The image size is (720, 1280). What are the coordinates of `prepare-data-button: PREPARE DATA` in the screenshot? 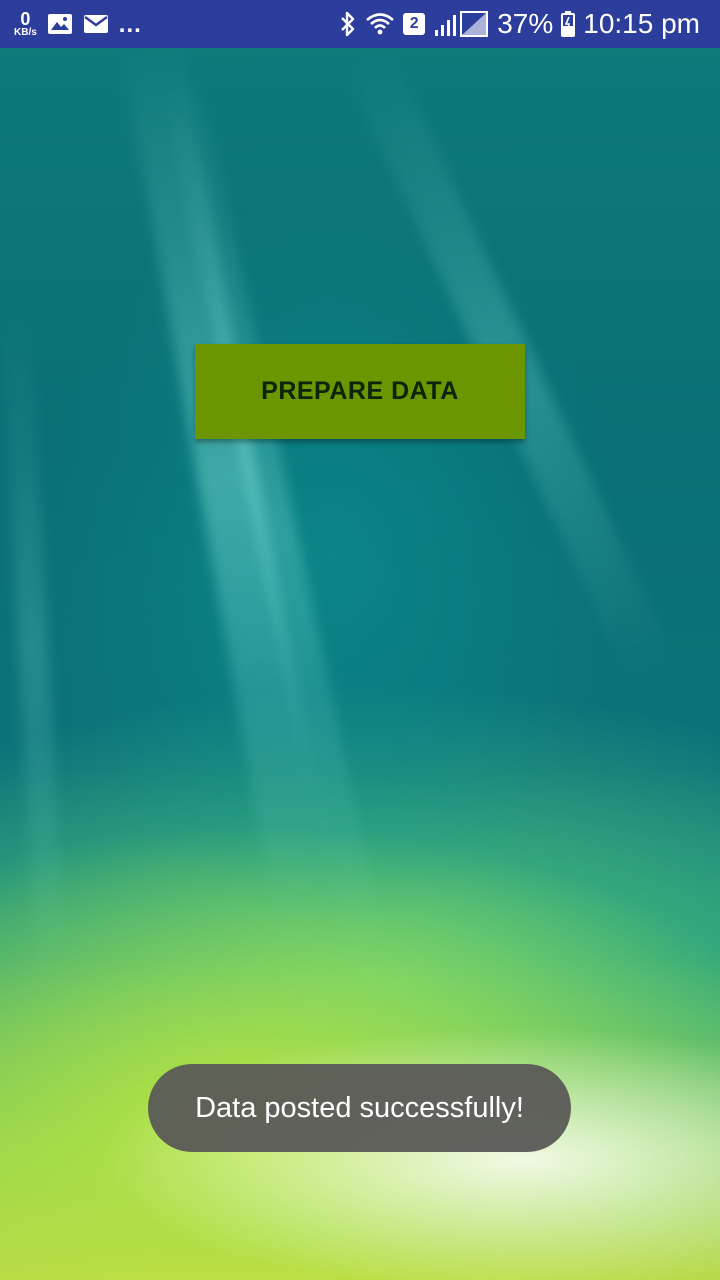 It's located at (360, 391).